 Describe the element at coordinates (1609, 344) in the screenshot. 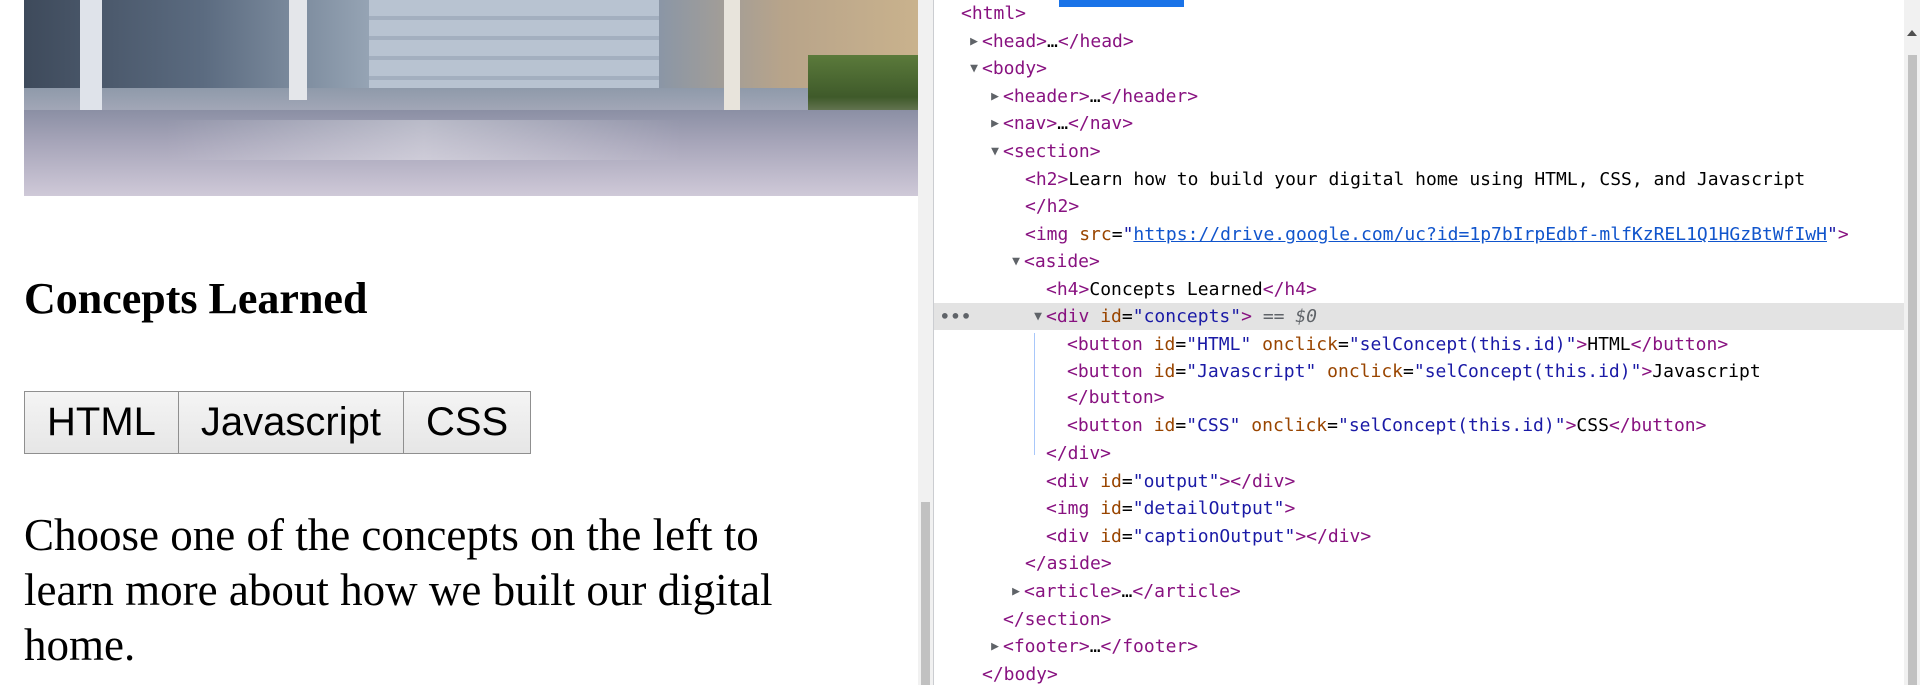

I see `button-text-content: HTML` at that location.